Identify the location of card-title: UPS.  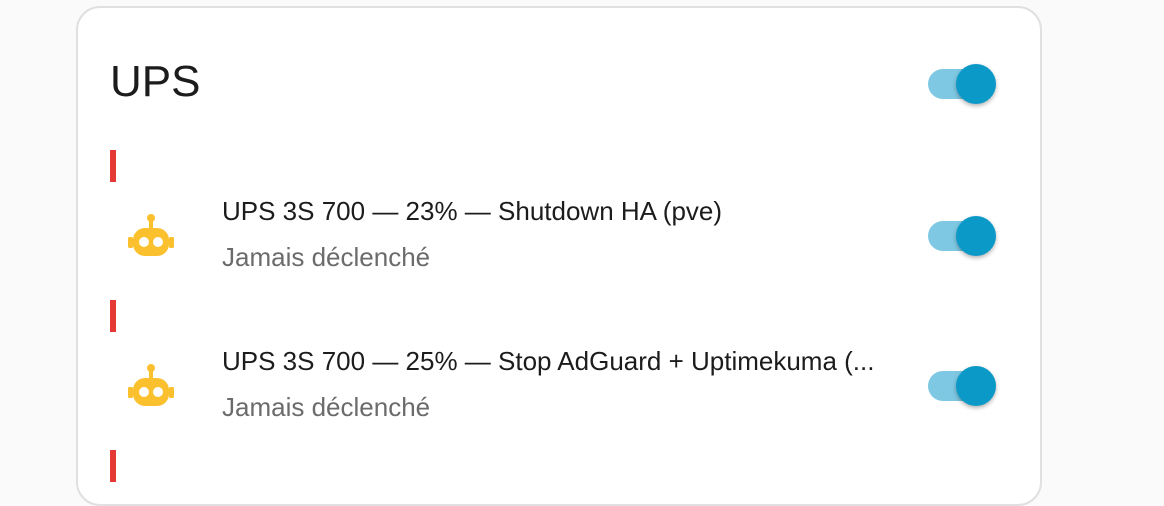
(155, 81).